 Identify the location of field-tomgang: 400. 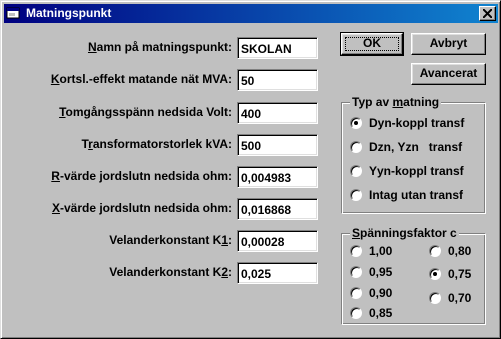
(277, 113).